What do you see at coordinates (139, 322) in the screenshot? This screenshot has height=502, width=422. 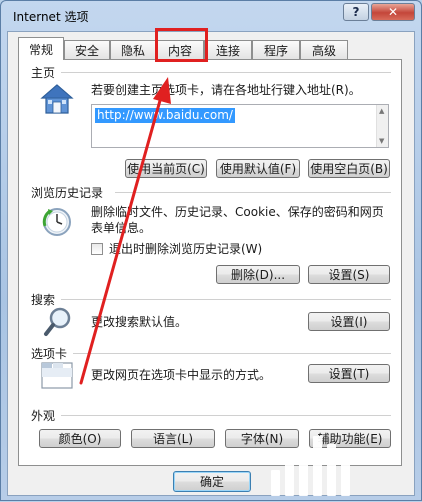 I see `search-description: 更改搜索默认值。` at bounding box center [139, 322].